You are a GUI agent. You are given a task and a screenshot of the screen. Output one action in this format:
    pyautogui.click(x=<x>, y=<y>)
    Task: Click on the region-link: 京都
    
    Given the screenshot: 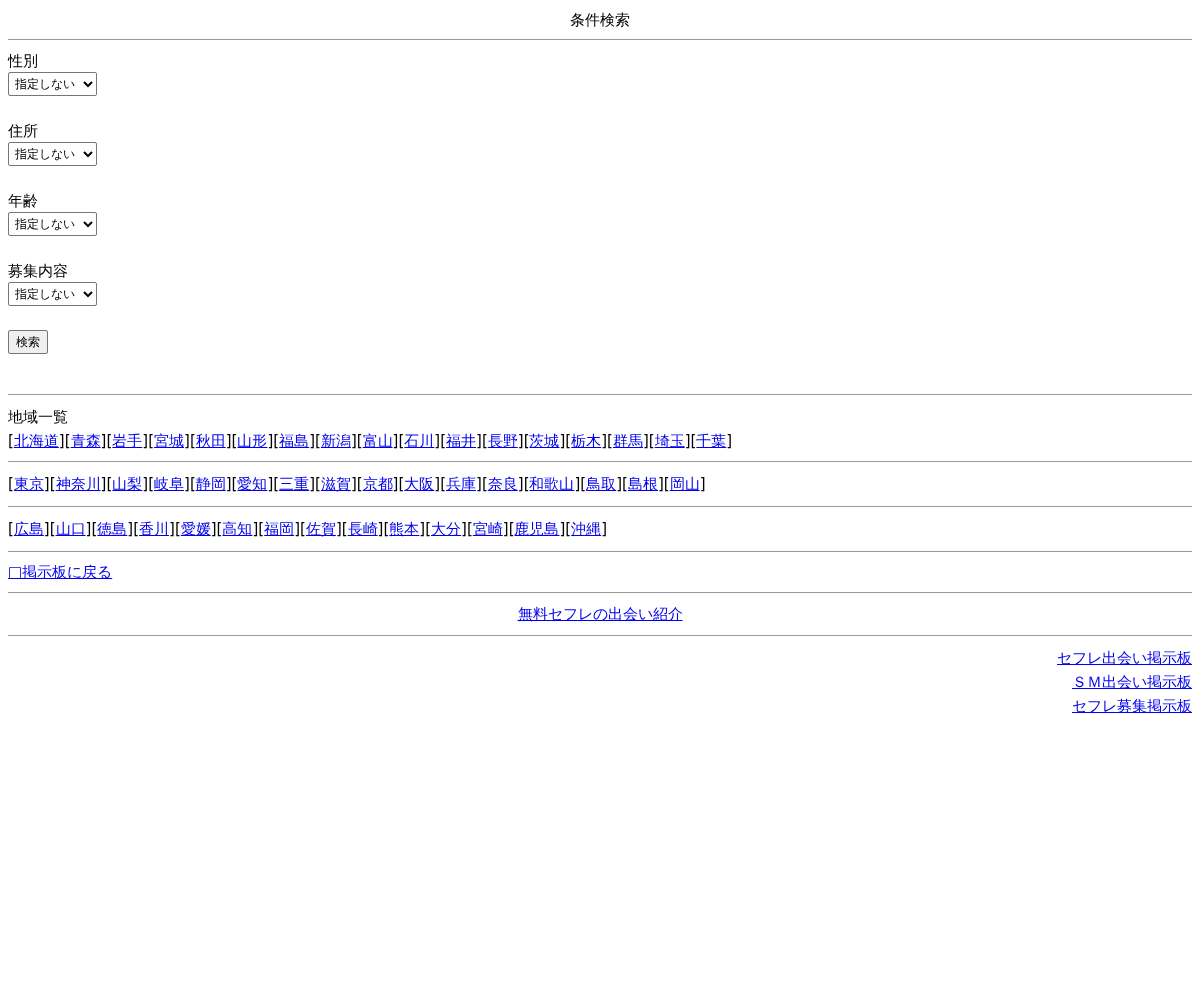 What is the action you would take?
    pyautogui.click(x=377, y=484)
    